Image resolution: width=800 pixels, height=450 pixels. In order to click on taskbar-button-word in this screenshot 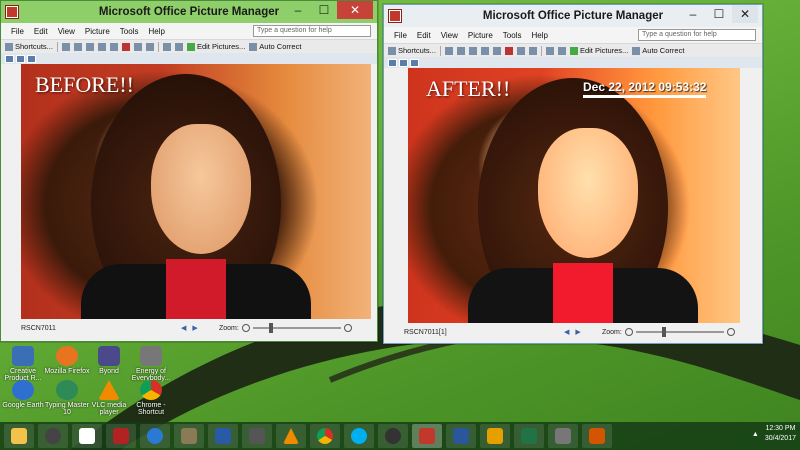, I will do `click(461, 436)`.